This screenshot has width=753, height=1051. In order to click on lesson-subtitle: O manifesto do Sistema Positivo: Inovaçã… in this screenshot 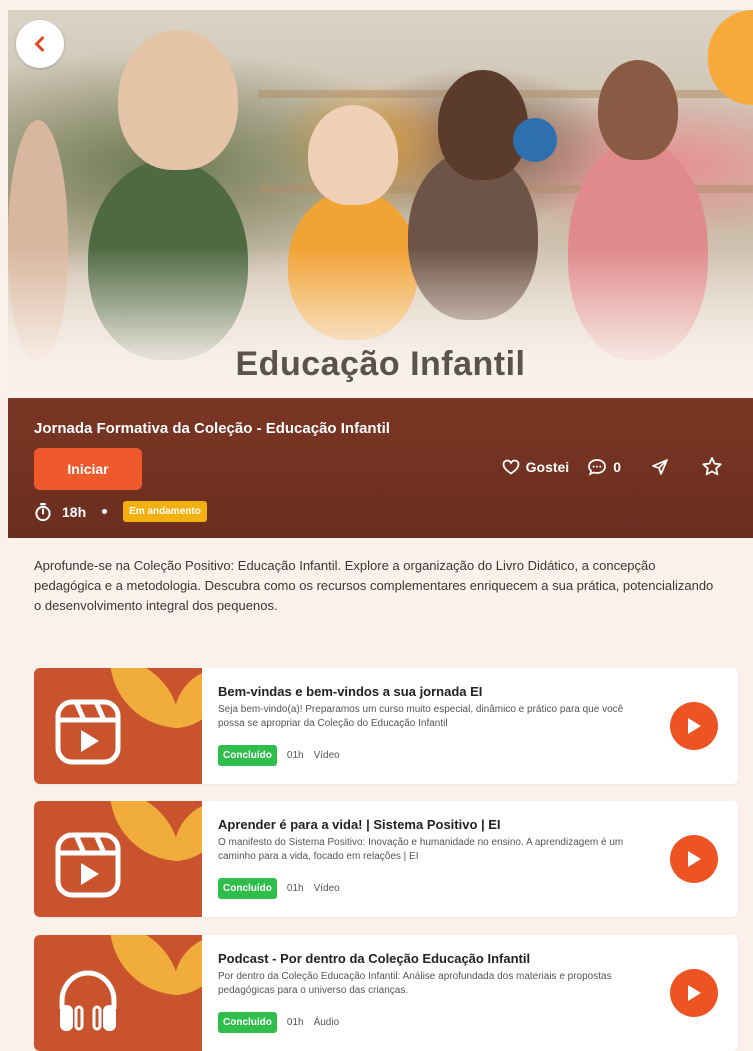, I will do `click(421, 849)`.